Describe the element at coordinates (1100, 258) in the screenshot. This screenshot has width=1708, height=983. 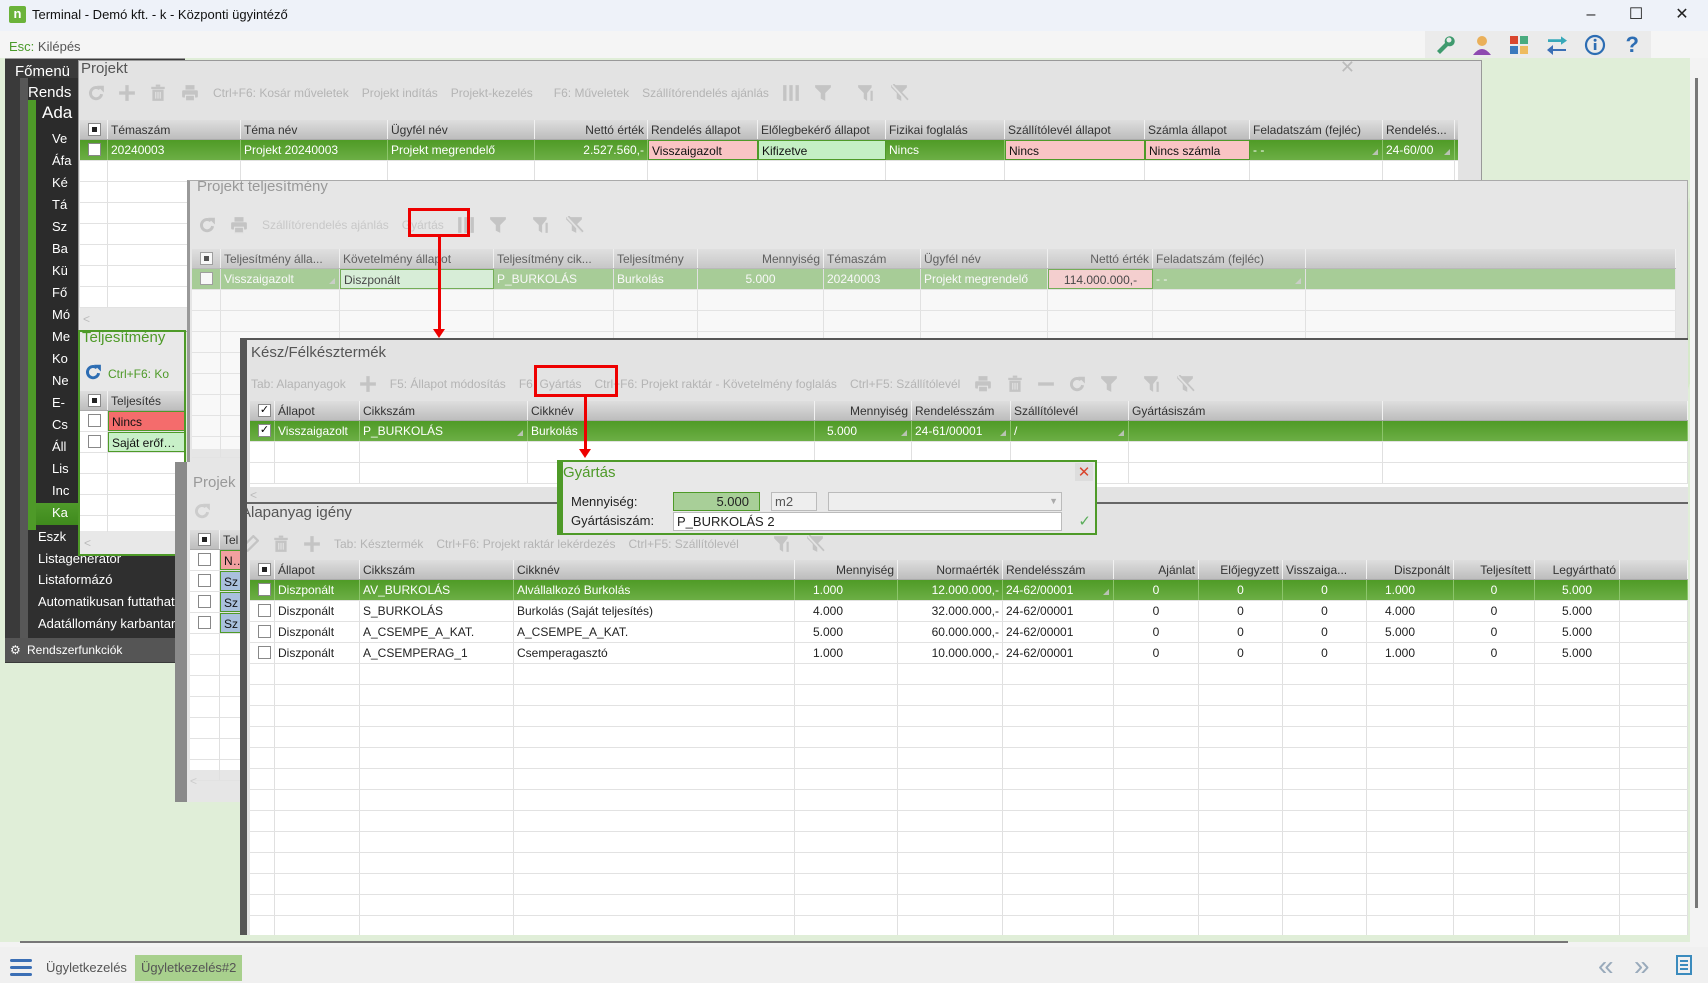
I see `column-header: Nettó érték` at that location.